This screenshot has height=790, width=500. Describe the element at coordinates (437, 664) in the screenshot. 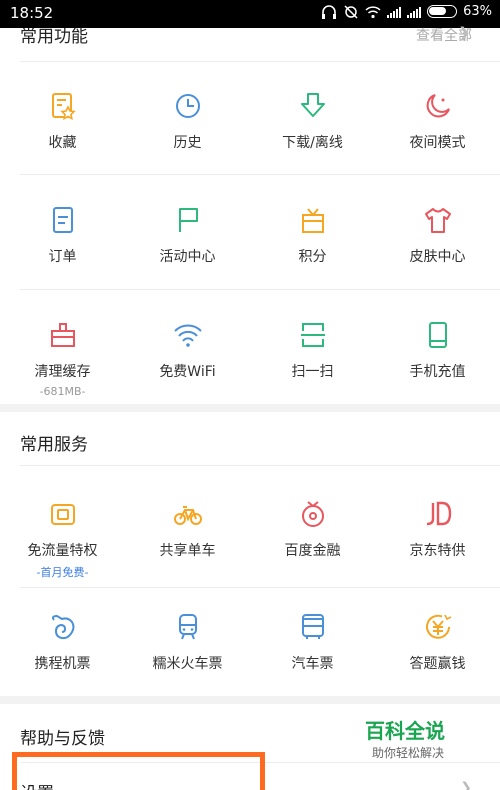

I see `service-item-label: 答题赢钱` at that location.